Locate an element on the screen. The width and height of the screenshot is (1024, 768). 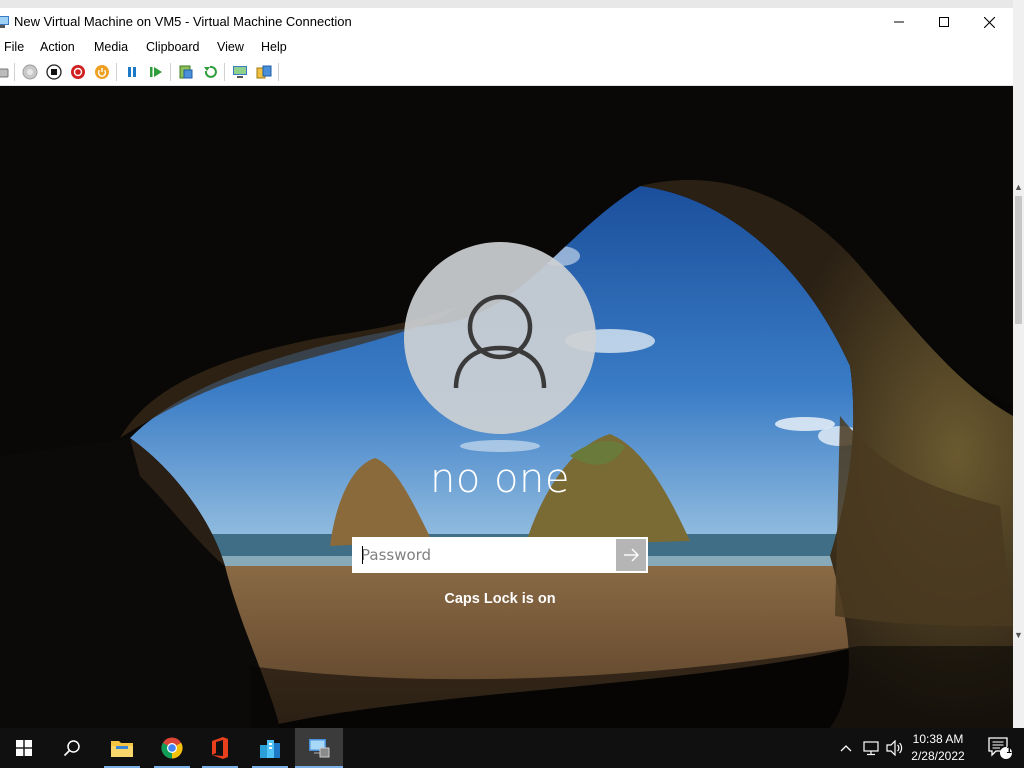
submit-button is located at coordinates (631, 555).